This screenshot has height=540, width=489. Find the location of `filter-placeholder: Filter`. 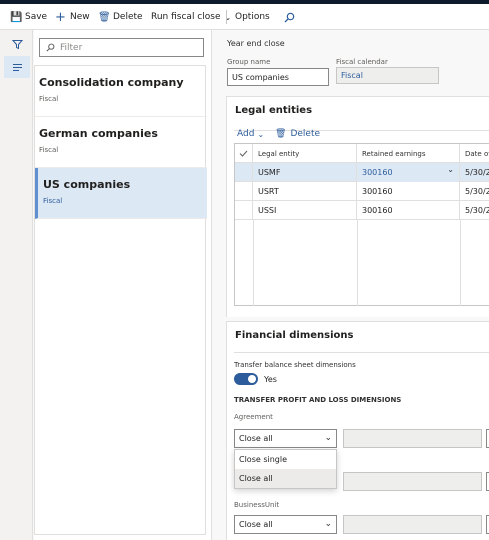

filter-placeholder: Filter is located at coordinates (71, 47).